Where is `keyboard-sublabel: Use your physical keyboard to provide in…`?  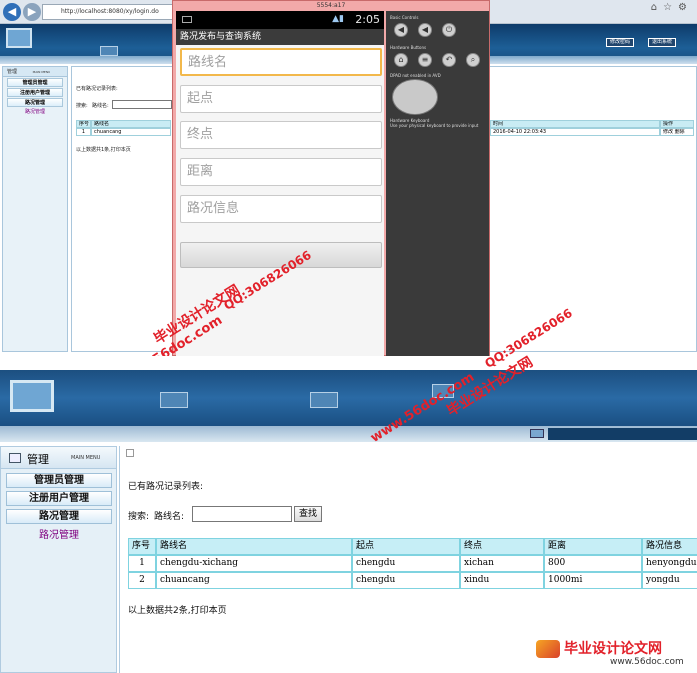 keyboard-sublabel: Use your physical keyboard to provide in… is located at coordinates (434, 125).